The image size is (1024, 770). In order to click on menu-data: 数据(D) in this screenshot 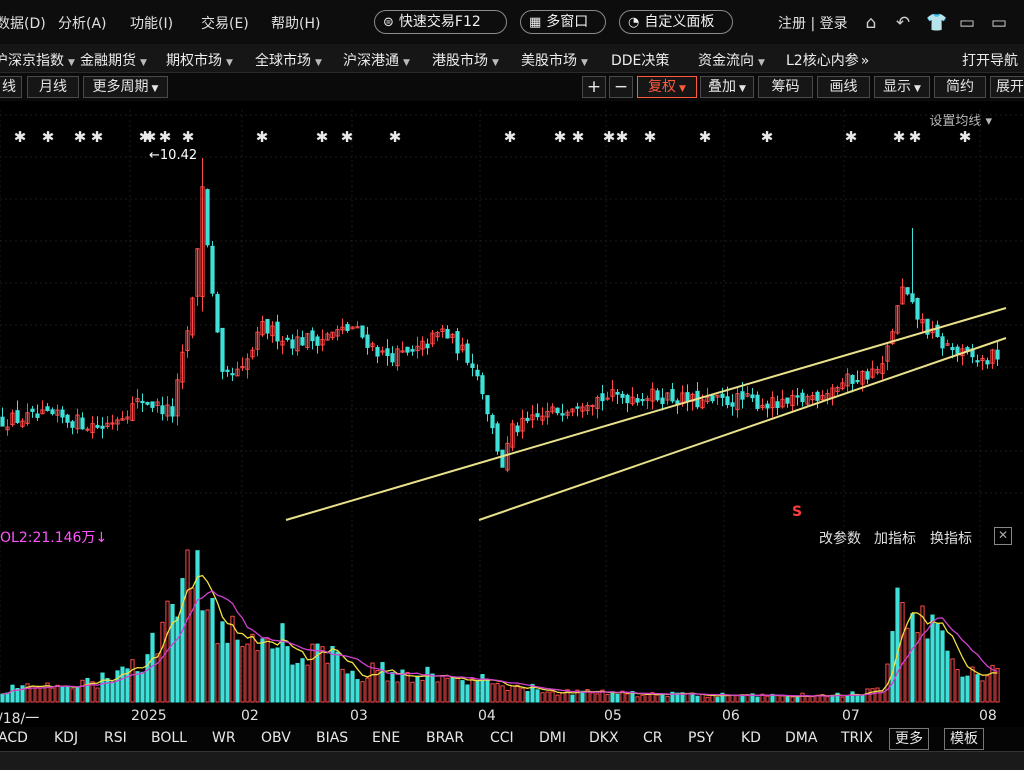, I will do `click(23, 23)`.